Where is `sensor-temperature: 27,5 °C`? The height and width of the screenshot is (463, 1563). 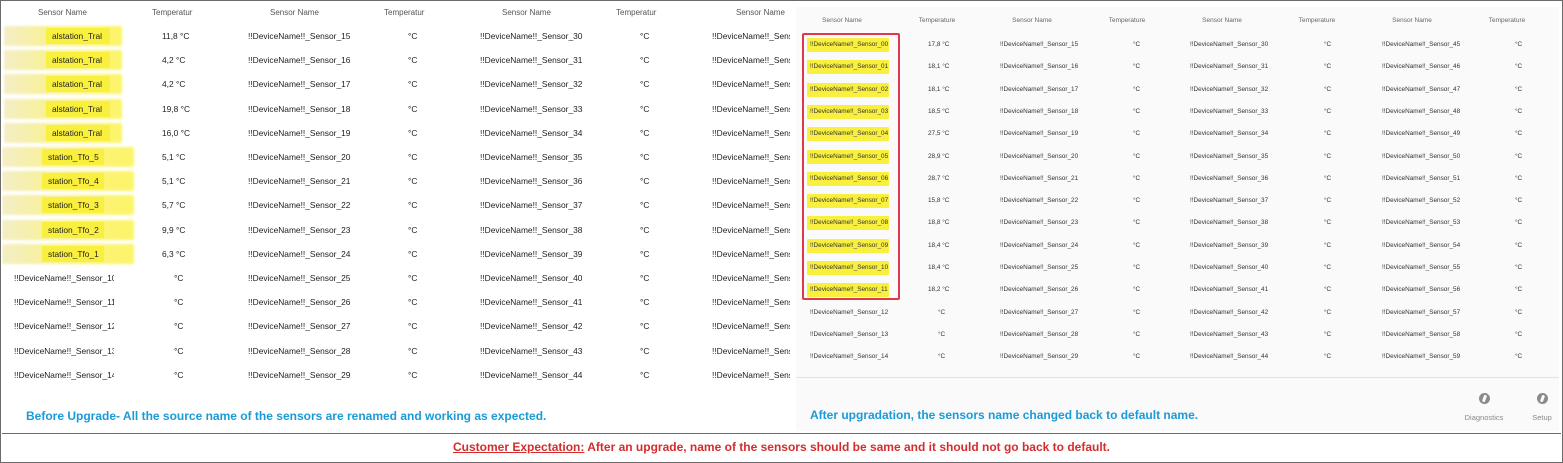
sensor-temperature: 27,5 °C is located at coordinates (939, 133).